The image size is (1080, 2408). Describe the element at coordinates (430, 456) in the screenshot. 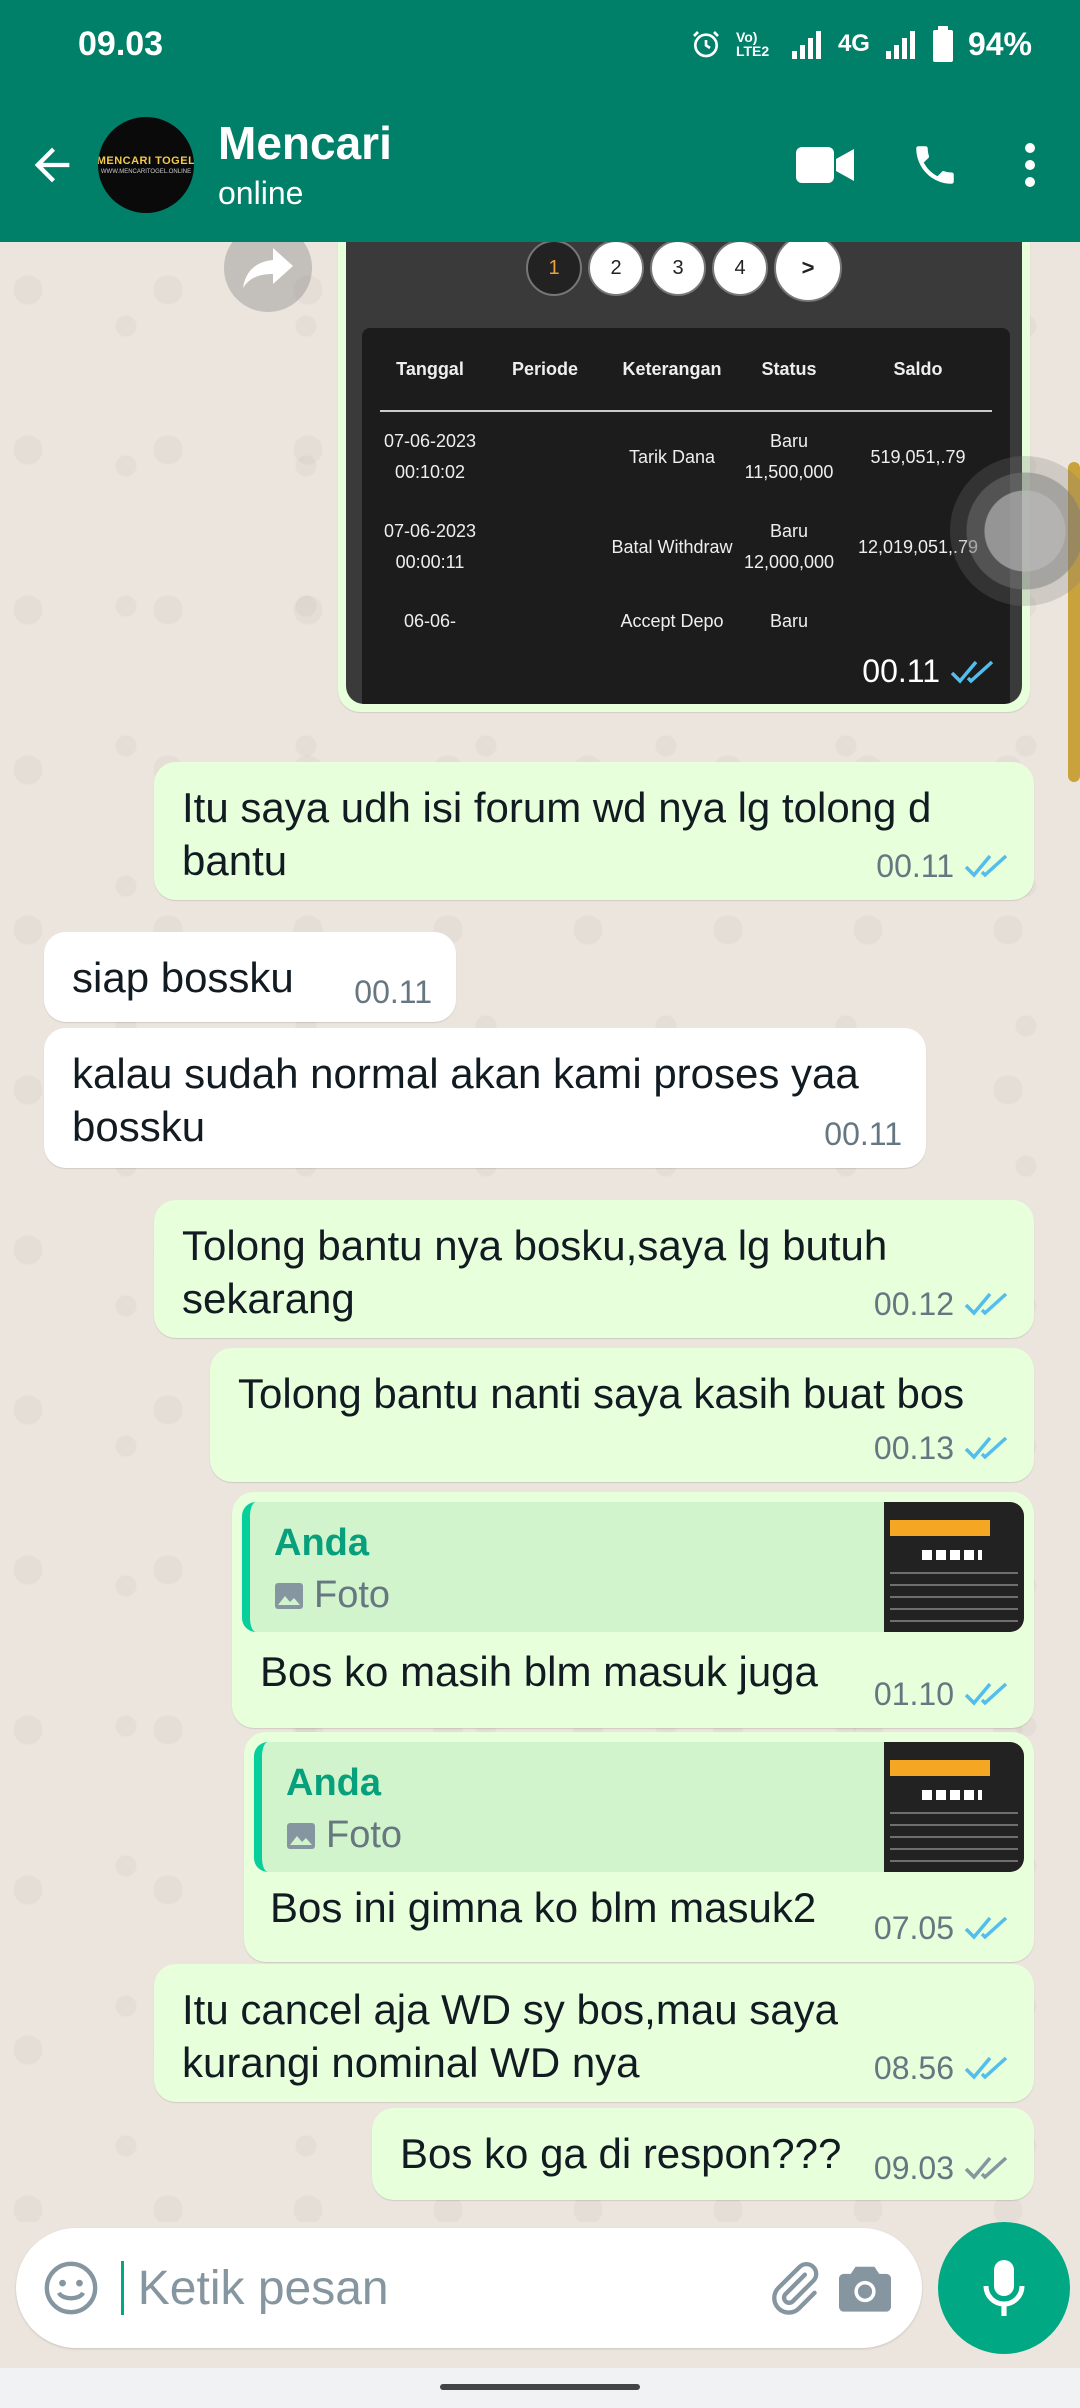

I see `cell-tanggal: 07-06-2023 00:10:02` at that location.